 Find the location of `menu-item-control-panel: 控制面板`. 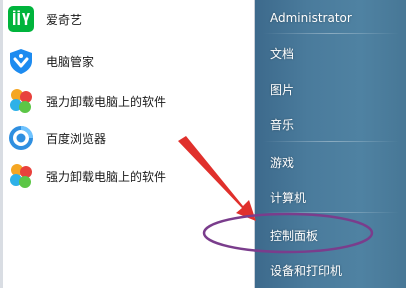

menu-item-control-panel: 控制面板 is located at coordinates (294, 235).